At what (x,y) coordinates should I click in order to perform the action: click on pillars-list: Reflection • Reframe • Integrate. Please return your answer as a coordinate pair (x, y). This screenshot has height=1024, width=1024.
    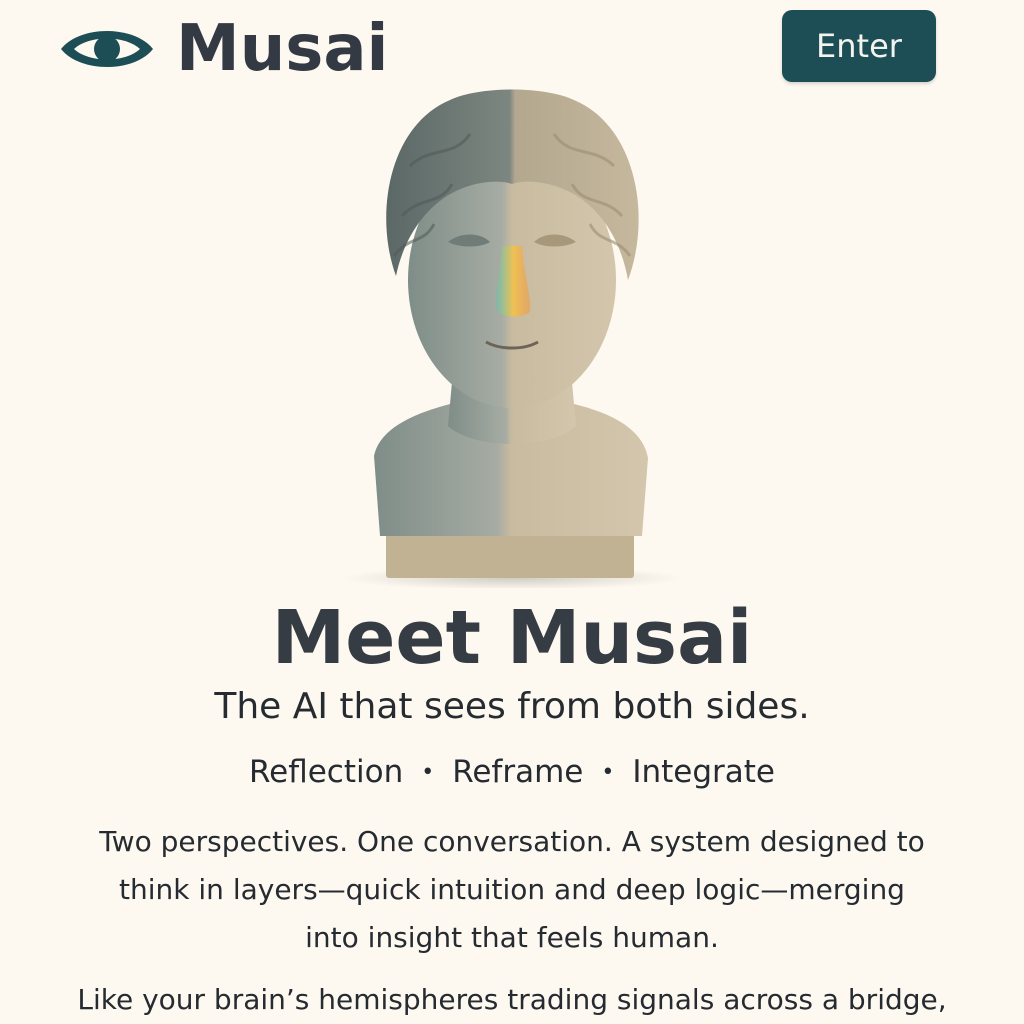
    Looking at the image, I should click on (512, 772).